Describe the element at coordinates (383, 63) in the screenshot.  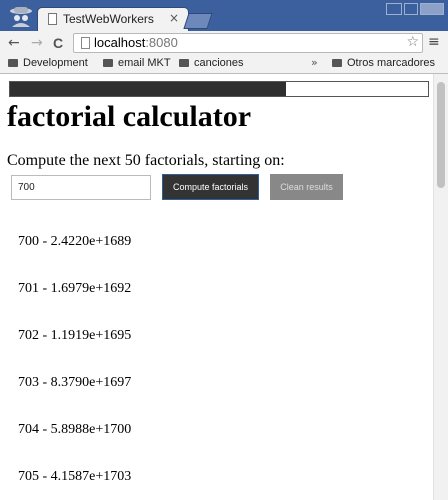
I see `bookmark-folder-other: Otros marcadores` at that location.